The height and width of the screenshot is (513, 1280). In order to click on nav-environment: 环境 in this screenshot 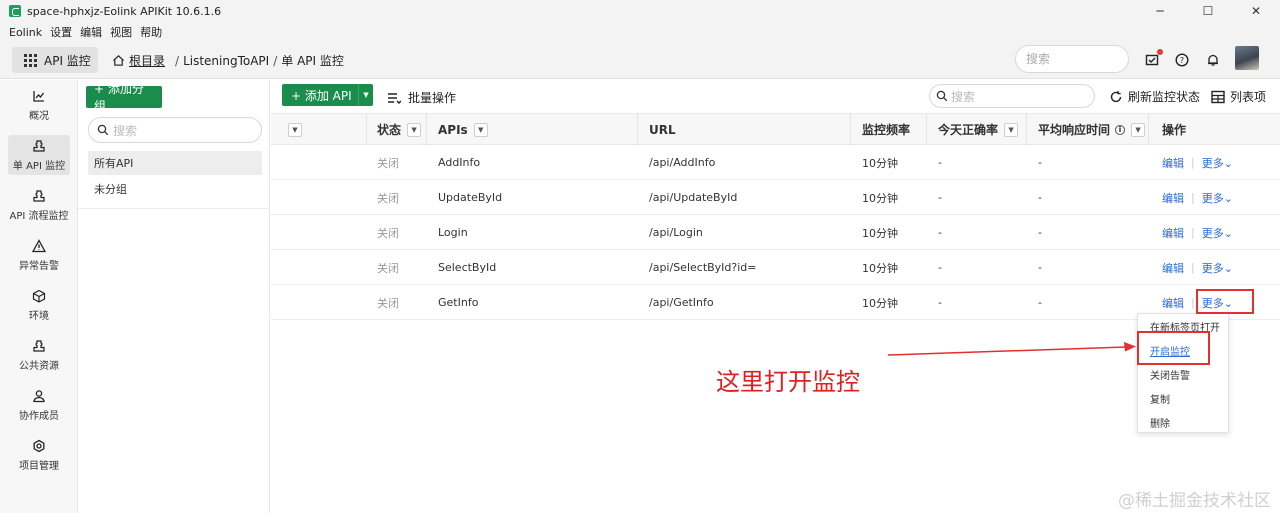, I will do `click(39, 305)`.